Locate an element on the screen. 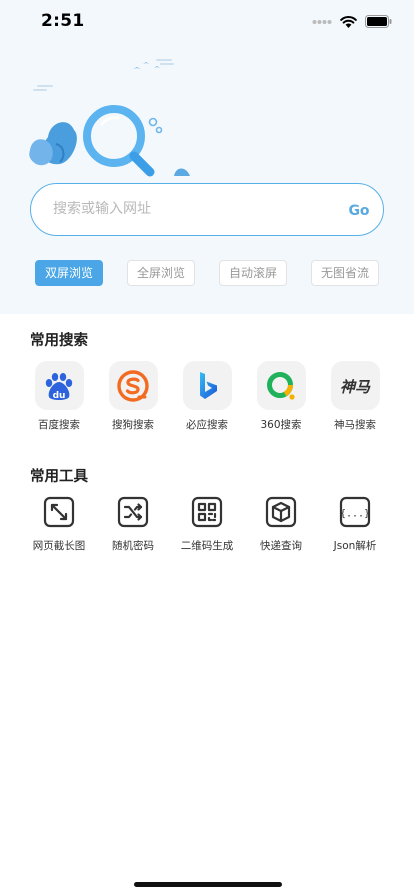 This screenshot has height=896, width=414. home-indicator is located at coordinates (208, 884).